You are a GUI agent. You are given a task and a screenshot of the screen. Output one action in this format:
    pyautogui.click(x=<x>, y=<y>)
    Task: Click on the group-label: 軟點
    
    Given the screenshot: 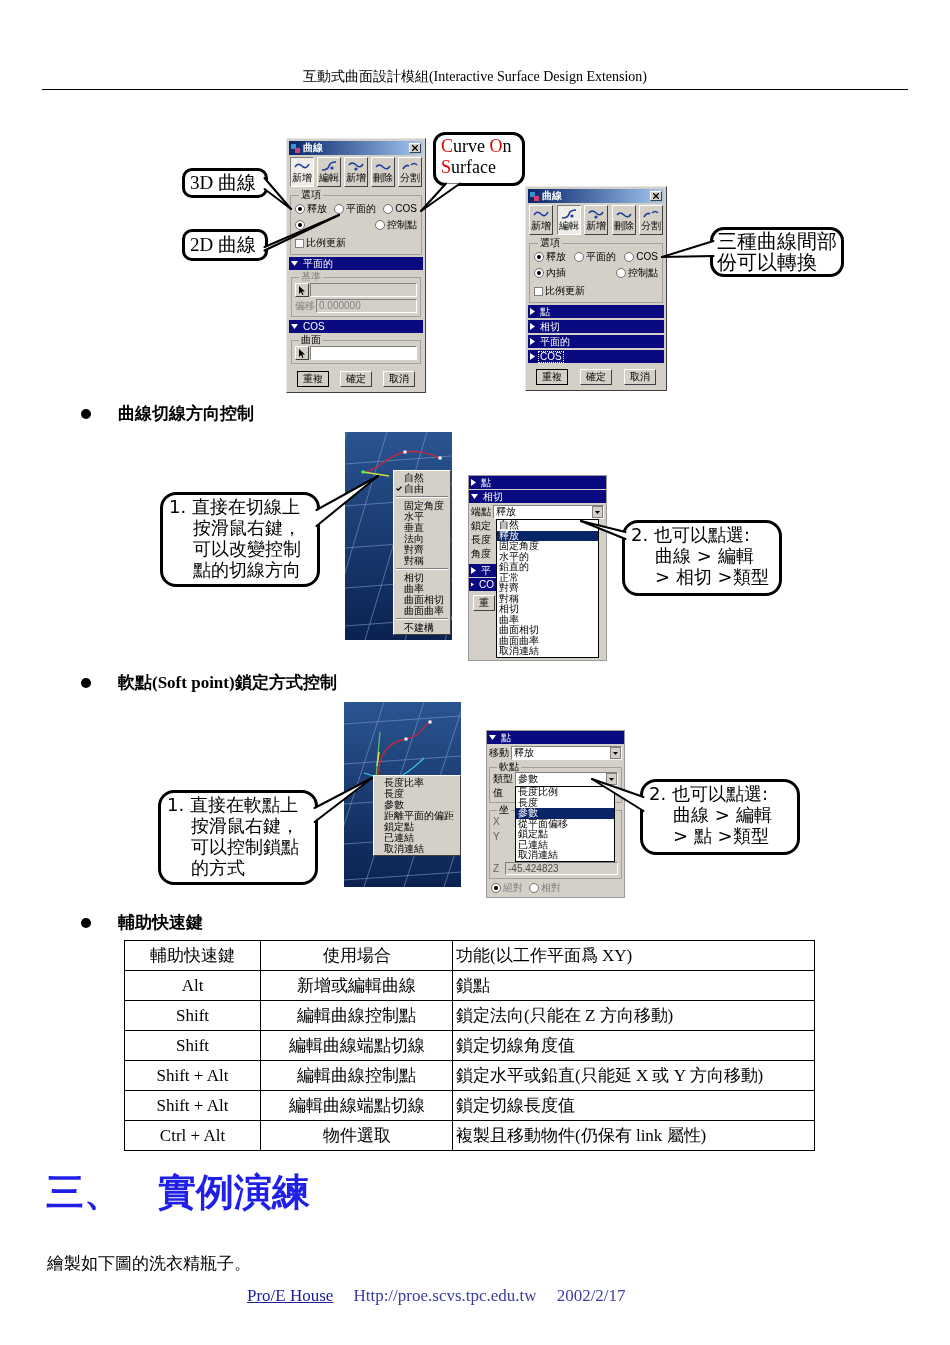 What is the action you would take?
    pyautogui.click(x=509, y=767)
    